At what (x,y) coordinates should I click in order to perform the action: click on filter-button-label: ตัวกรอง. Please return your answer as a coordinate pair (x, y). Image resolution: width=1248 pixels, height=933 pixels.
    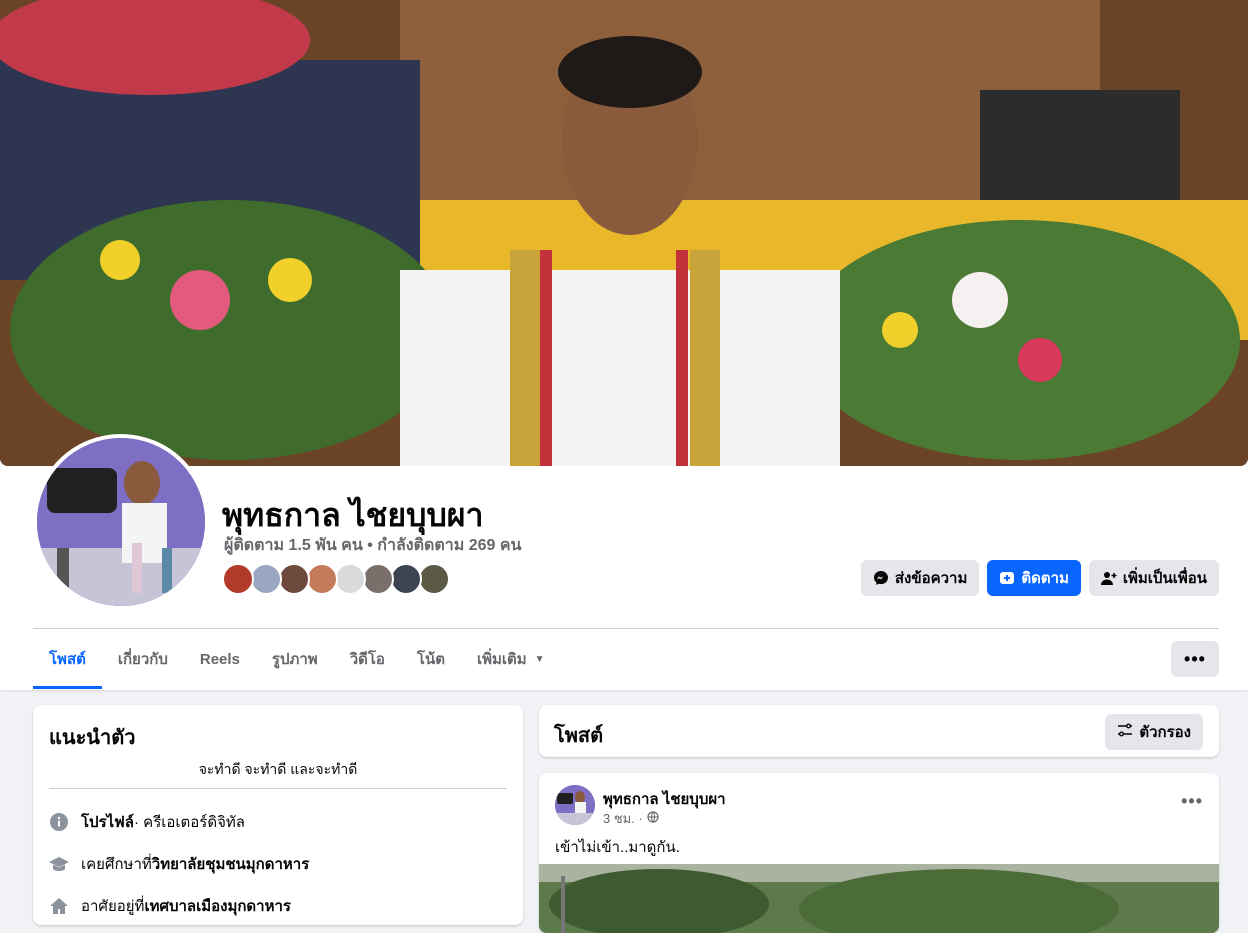
    Looking at the image, I should click on (1165, 732).